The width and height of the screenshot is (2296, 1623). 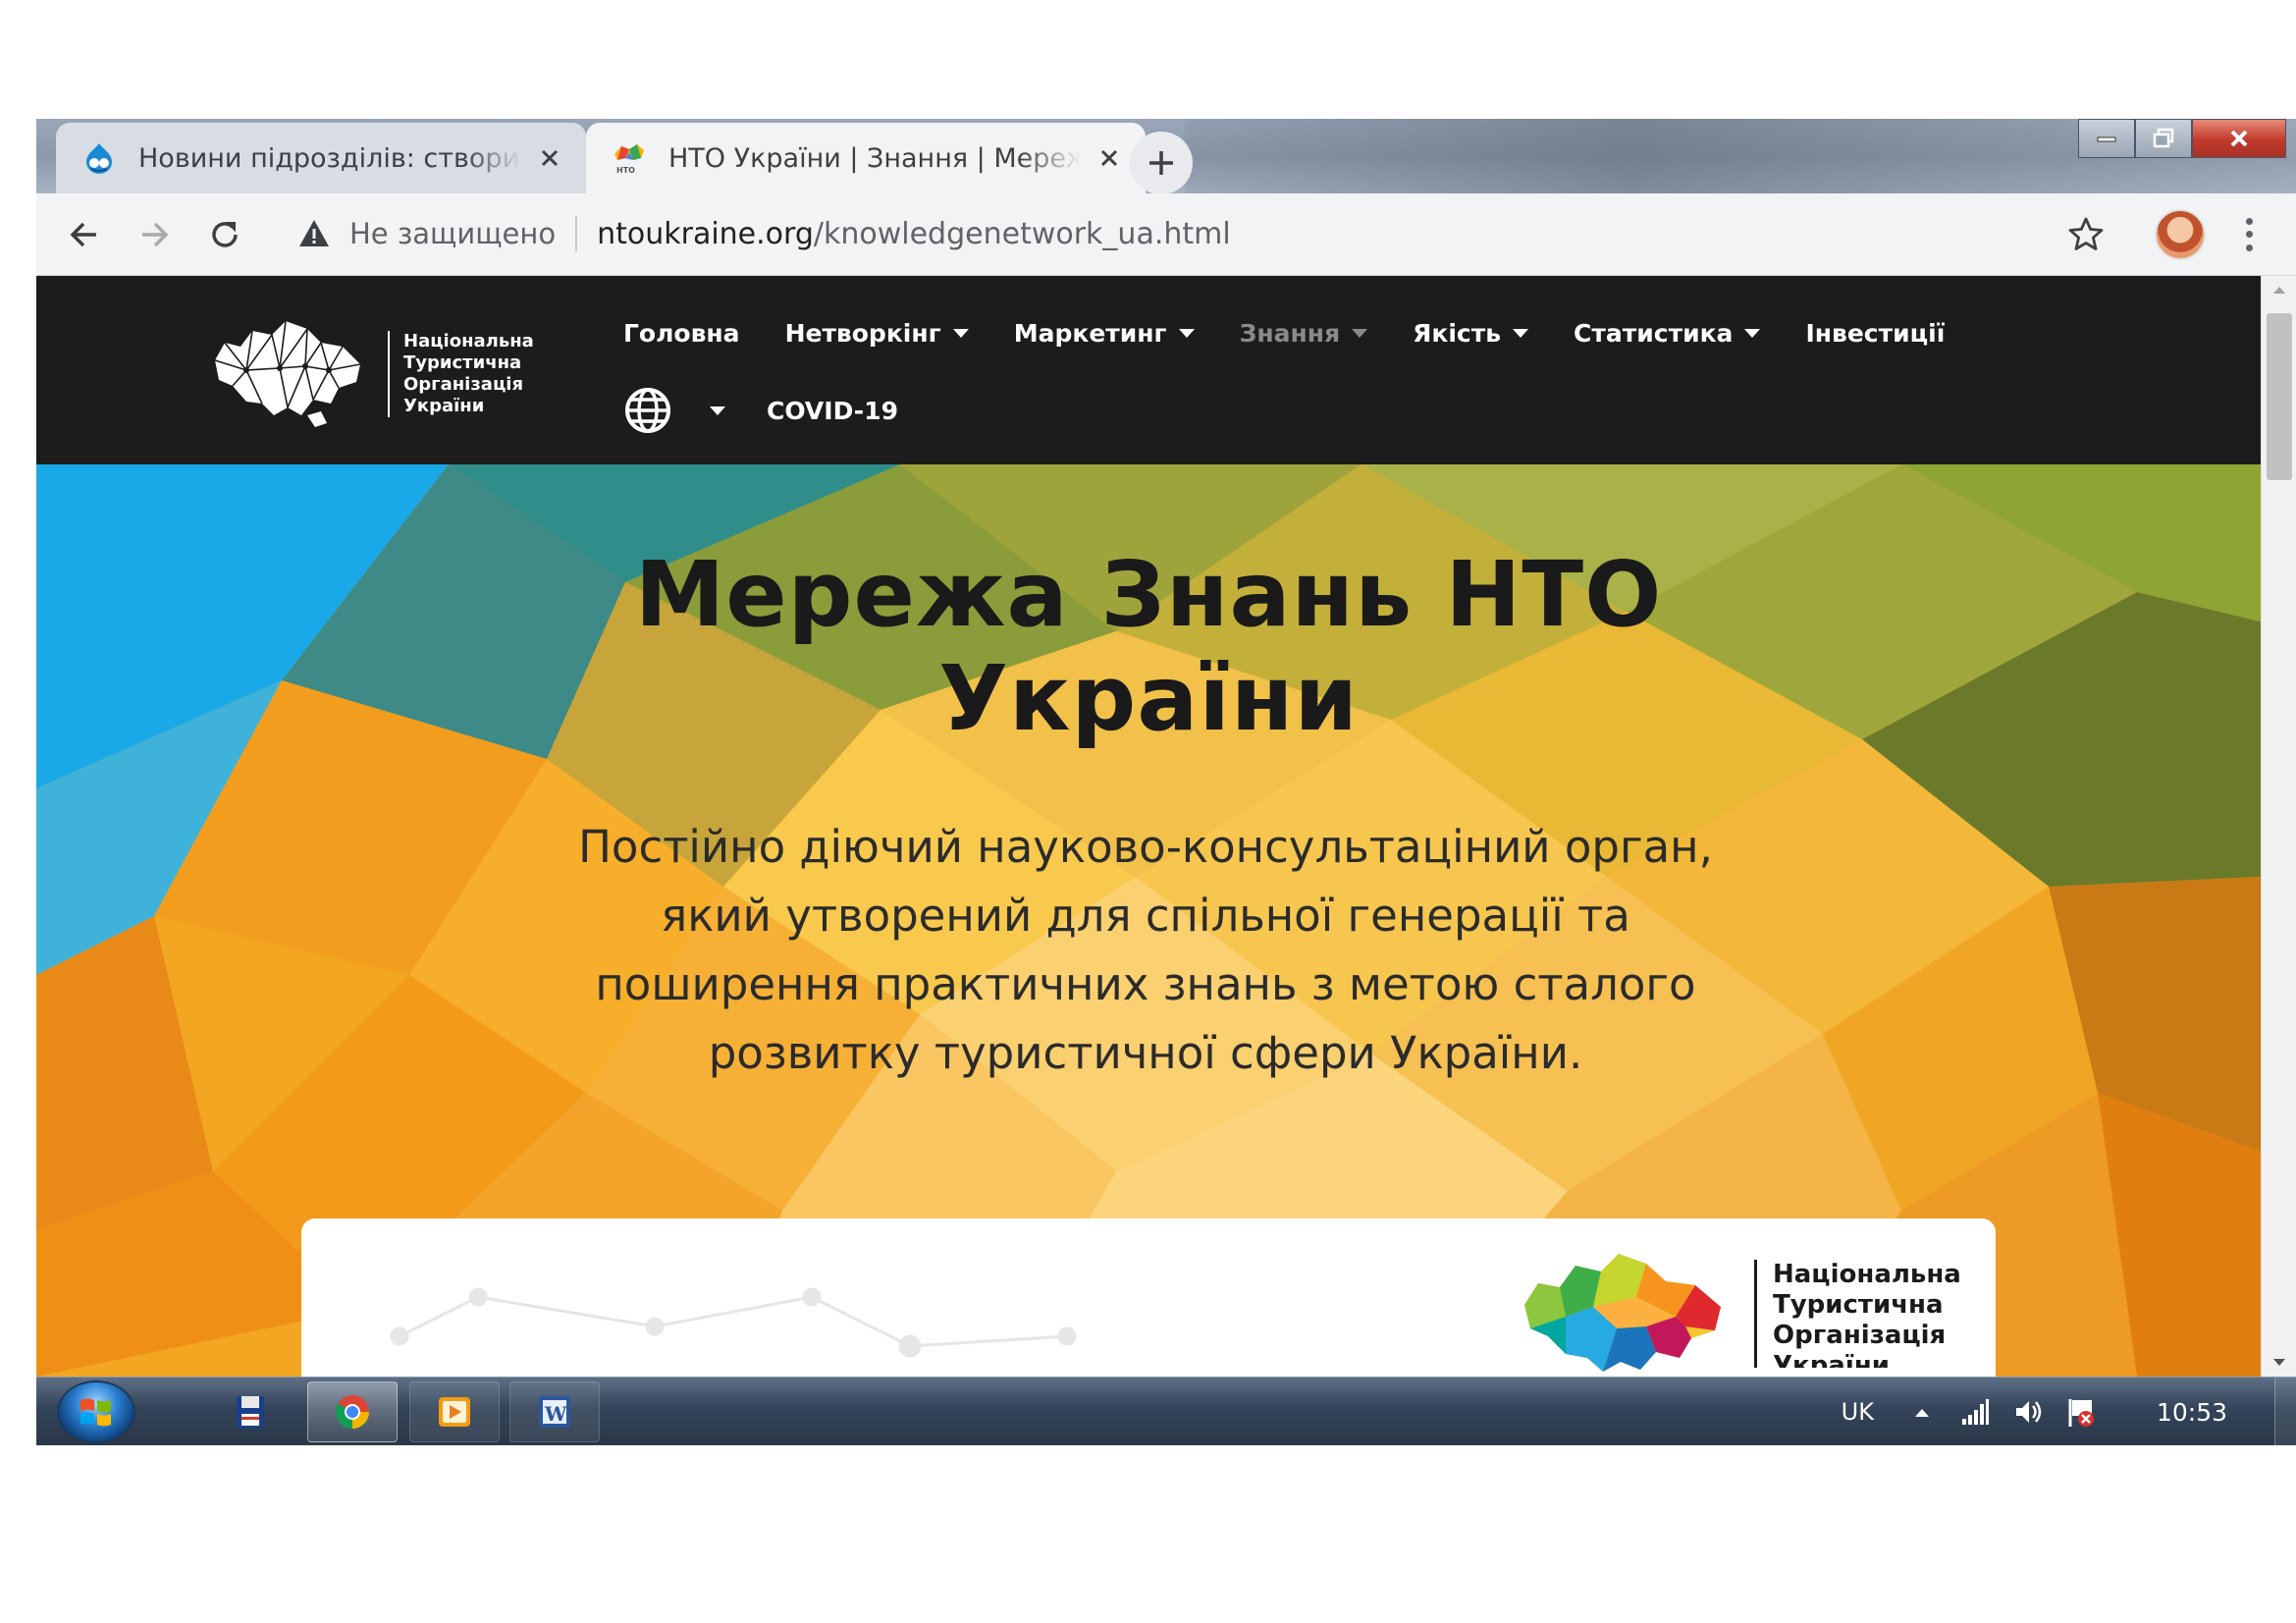 What do you see at coordinates (1922, 1412) in the screenshot?
I see `show-hidden-icons-icon` at bounding box center [1922, 1412].